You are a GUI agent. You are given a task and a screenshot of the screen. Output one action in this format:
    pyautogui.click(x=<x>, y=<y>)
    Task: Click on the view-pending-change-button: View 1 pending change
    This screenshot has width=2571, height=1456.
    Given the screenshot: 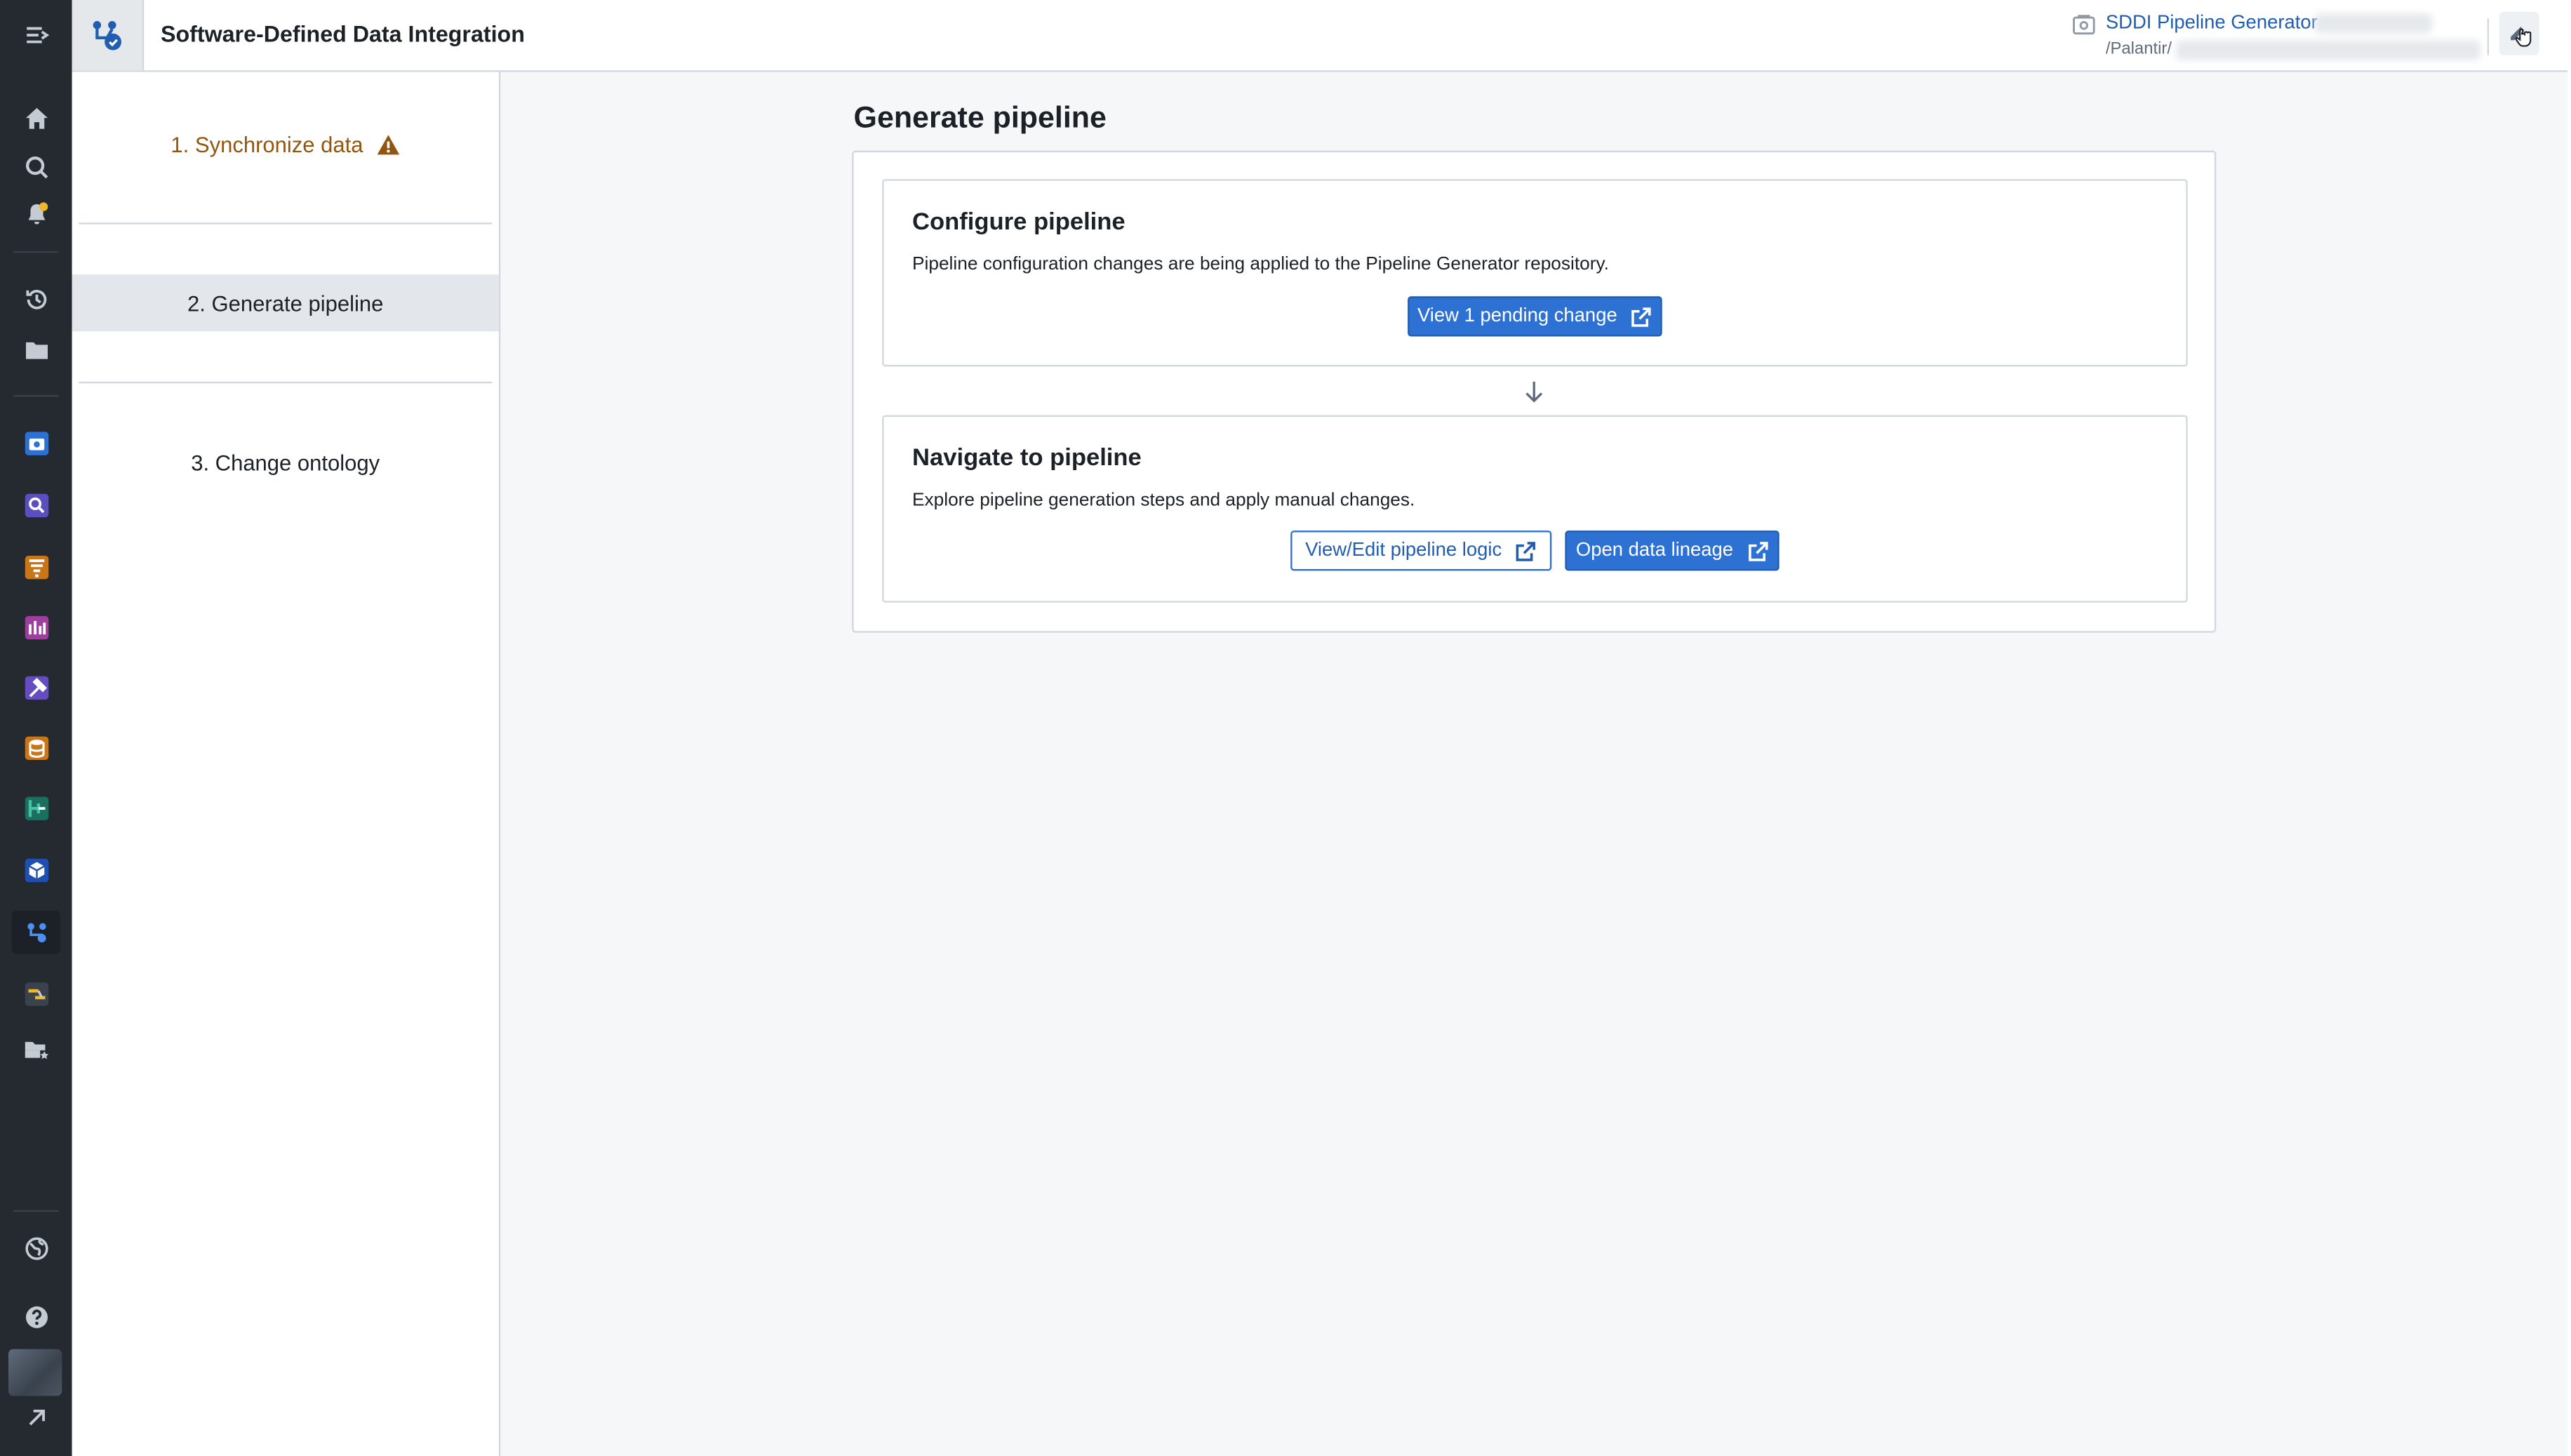 What is the action you would take?
    pyautogui.click(x=1535, y=317)
    